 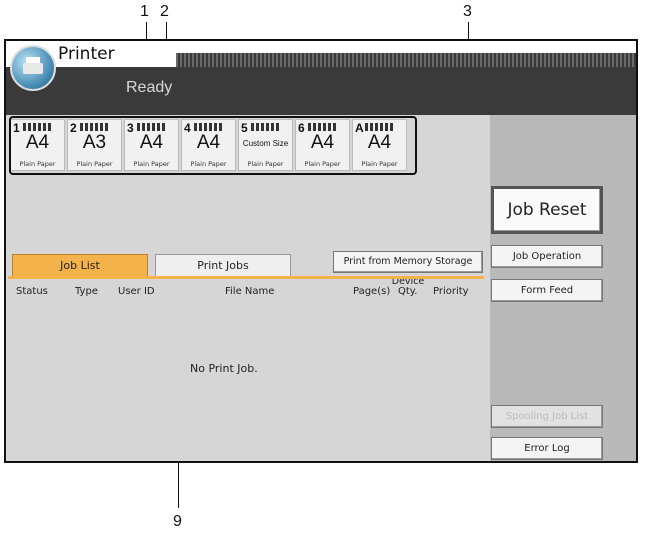 What do you see at coordinates (547, 448) in the screenshot?
I see `error-log-button: Error Log` at bounding box center [547, 448].